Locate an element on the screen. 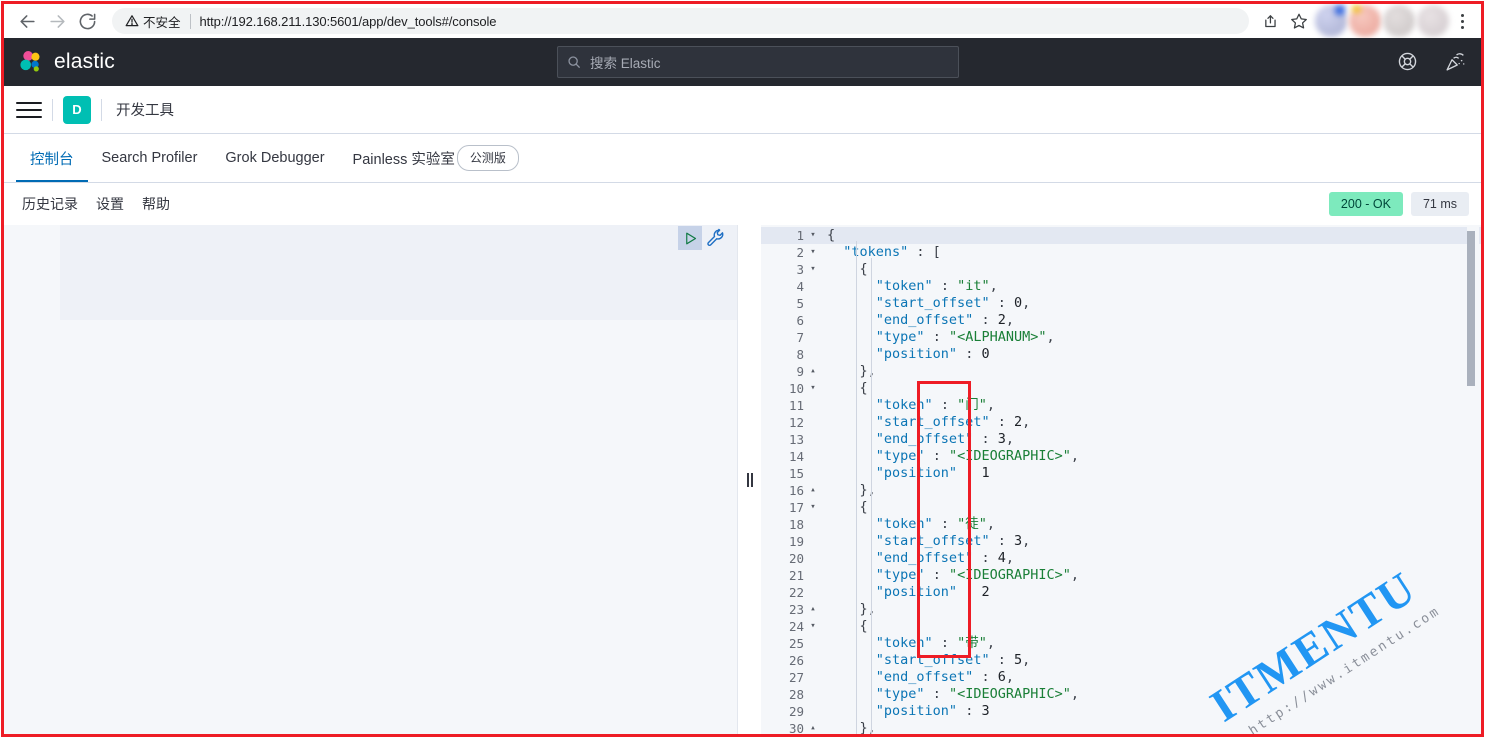 This screenshot has height=738, width=1485. elastic-wordmark: elastic is located at coordinates (84, 61).